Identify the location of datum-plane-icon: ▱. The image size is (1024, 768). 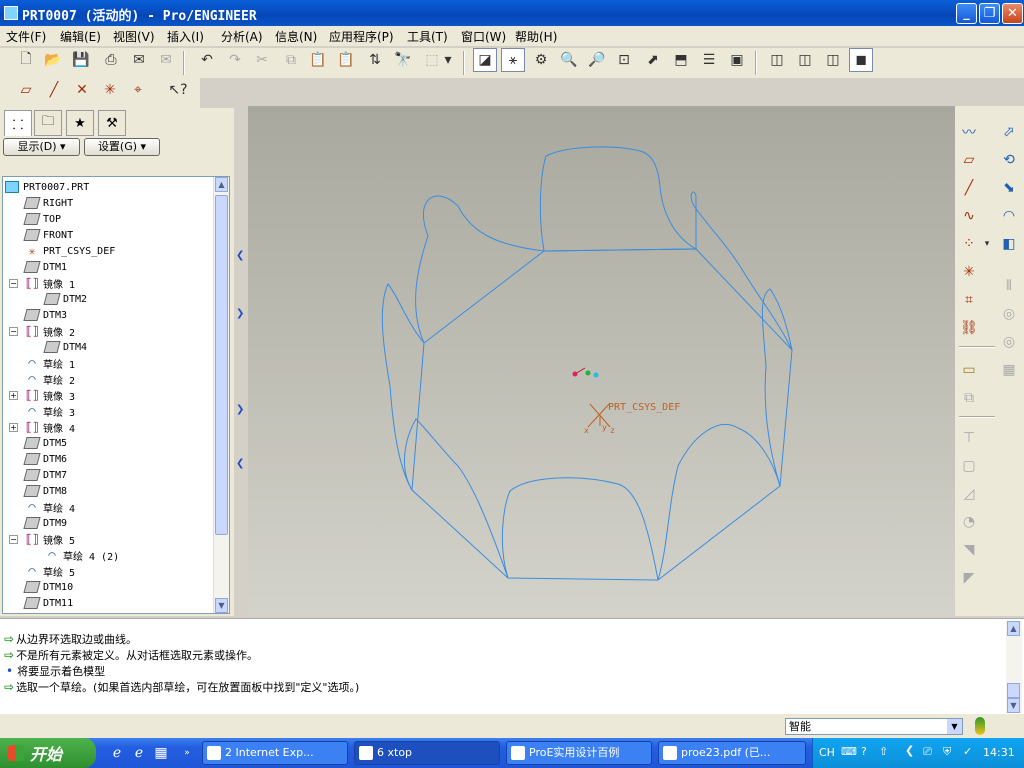
(969, 160).